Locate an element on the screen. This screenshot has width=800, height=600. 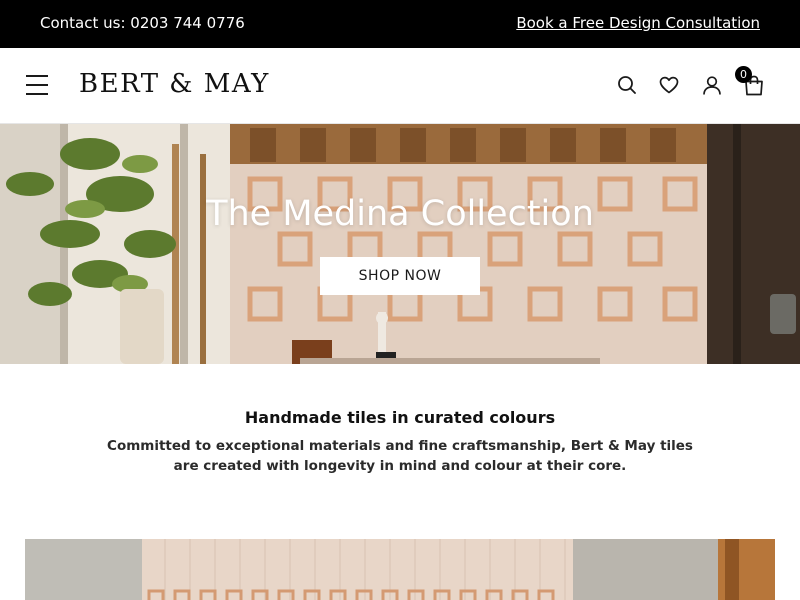
shop-now-button: SHOP NOW is located at coordinates (400, 276).